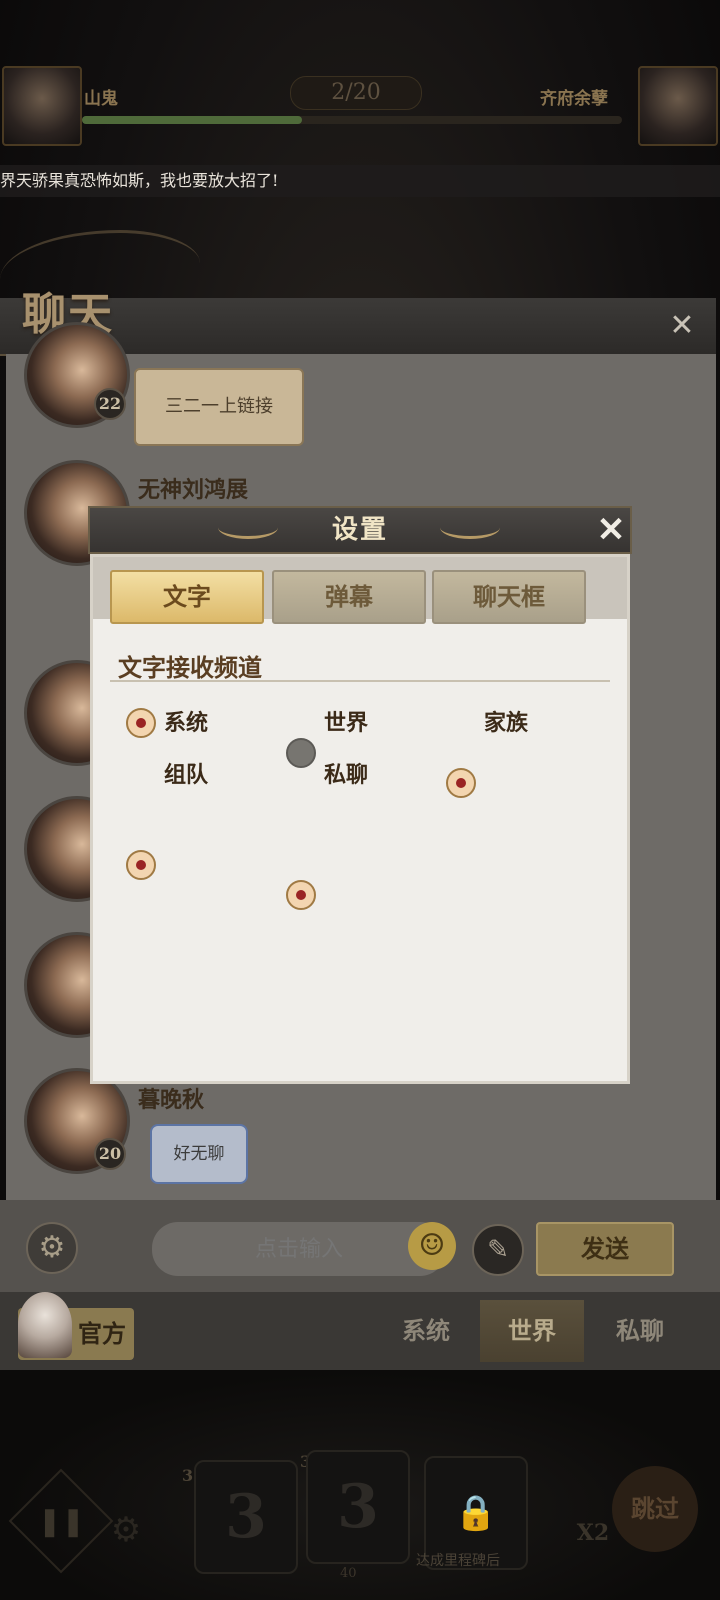 Image resolution: width=720 pixels, height=1600 pixels. I want to click on tab-world: 世界, so click(532, 1331).